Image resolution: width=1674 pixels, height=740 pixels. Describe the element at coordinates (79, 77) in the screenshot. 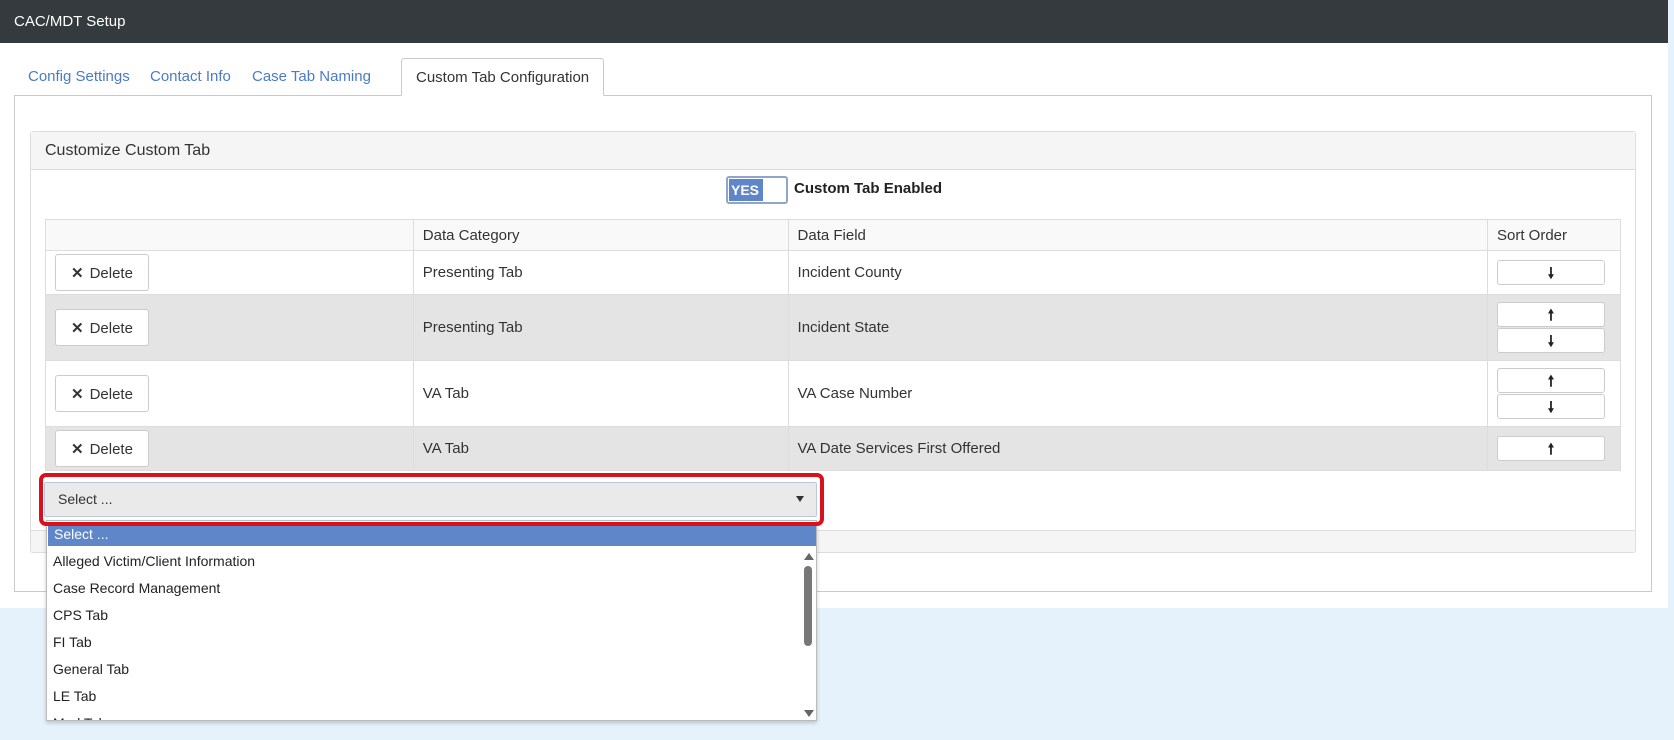

I see `tab-config-settings: Config Settings` at that location.